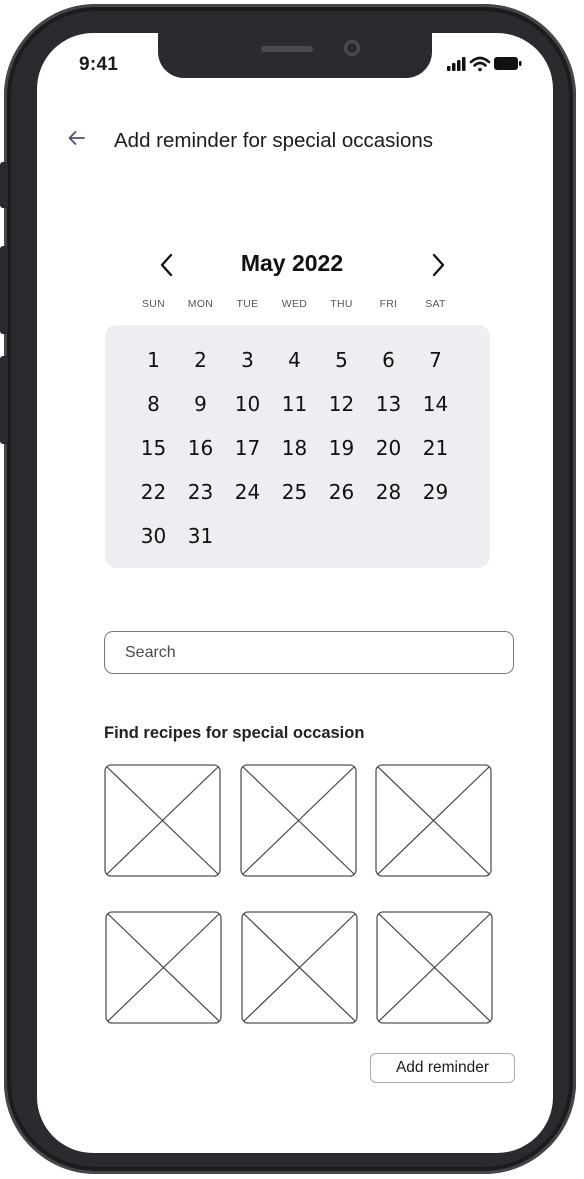 Image resolution: width=584 pixels, height=1179 pixels. Describe the element at coordinates (341, 360) in the screenshot. I see `calendar-day: 5` at that location.